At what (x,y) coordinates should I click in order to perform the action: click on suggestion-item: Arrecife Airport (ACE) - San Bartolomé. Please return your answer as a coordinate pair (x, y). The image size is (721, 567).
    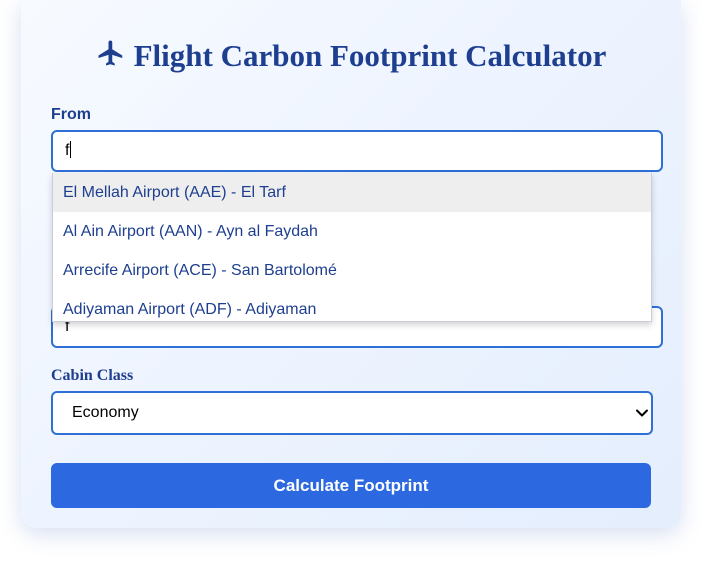
    Looking at the image, I should click on (352, 270).